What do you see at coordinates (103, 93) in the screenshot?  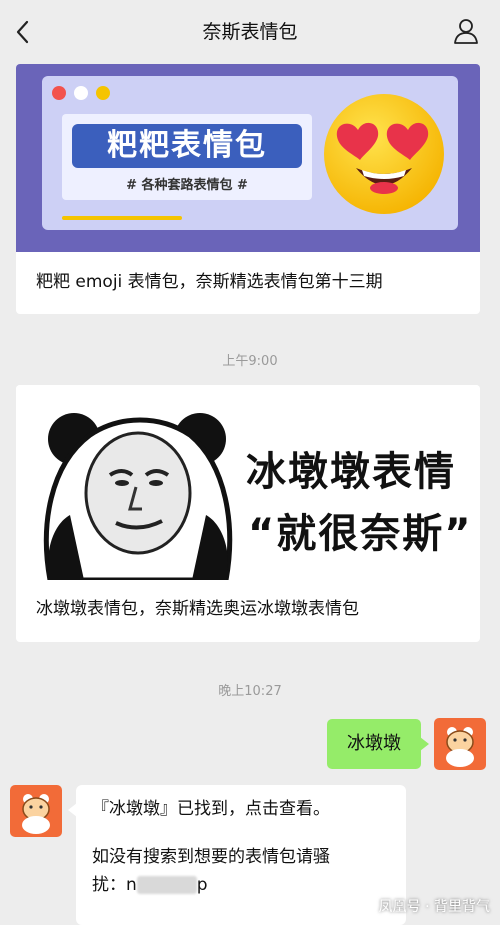 I see `window-dot-yellow` at bounding box center [103, 93].